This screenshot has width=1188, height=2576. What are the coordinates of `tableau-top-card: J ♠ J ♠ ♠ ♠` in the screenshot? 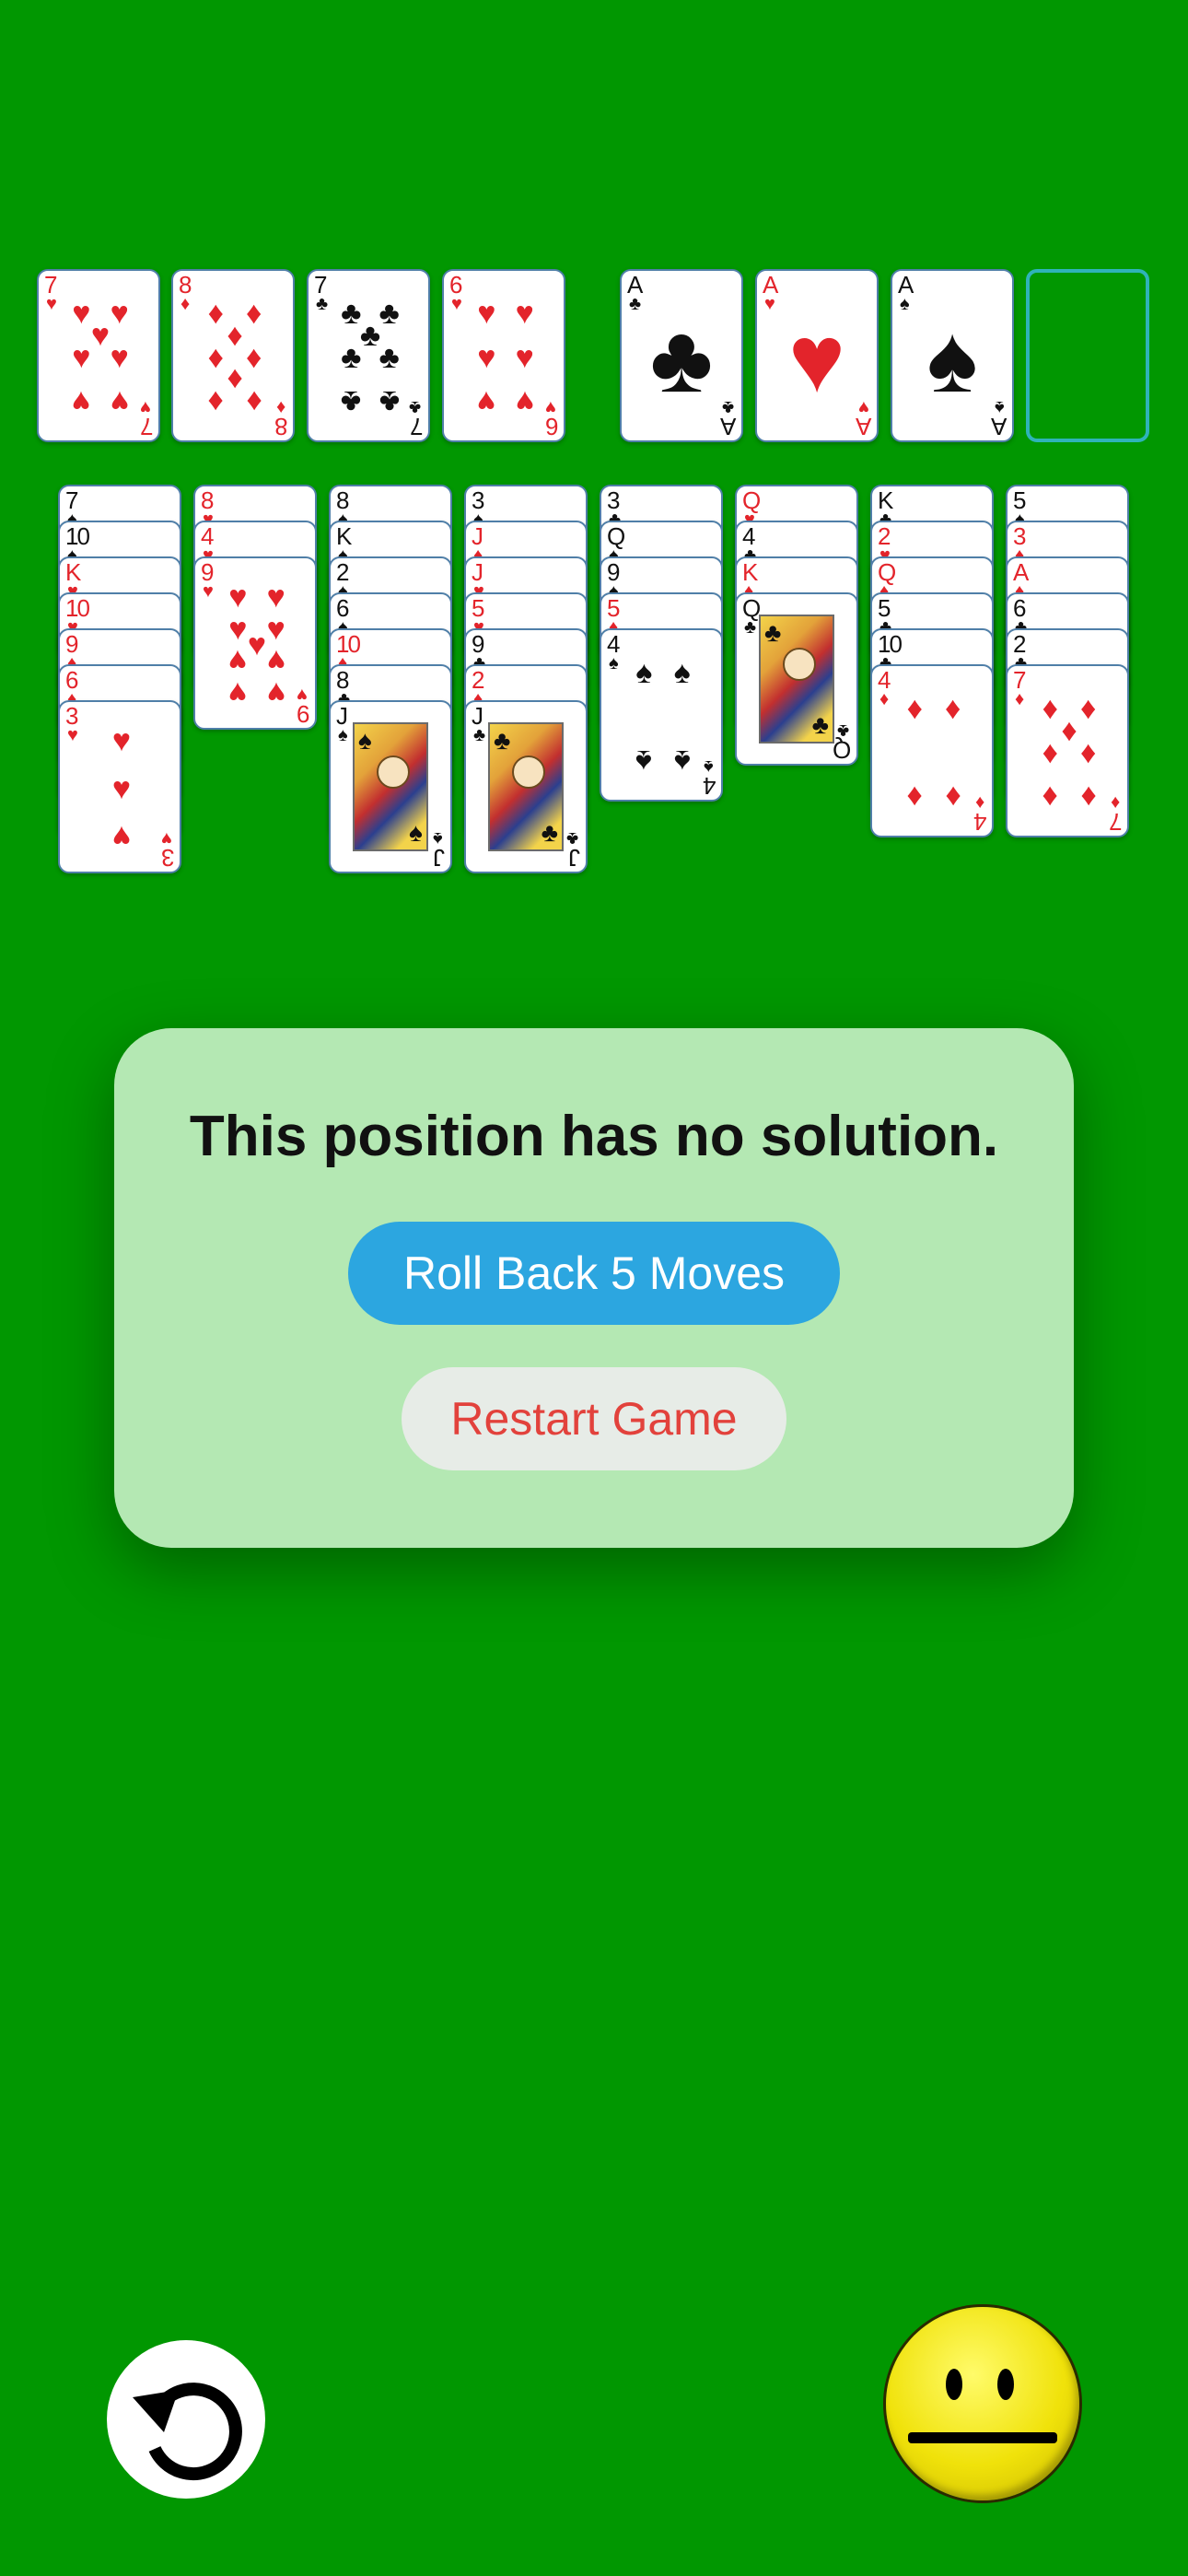 It's located at (390, 786).